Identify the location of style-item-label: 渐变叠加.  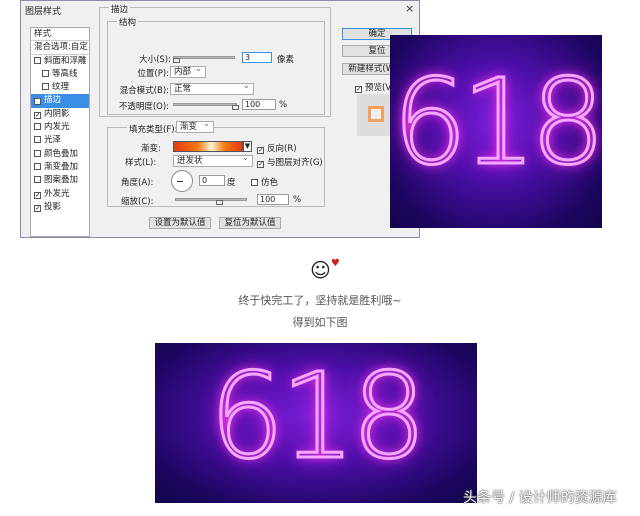
(61, 166).